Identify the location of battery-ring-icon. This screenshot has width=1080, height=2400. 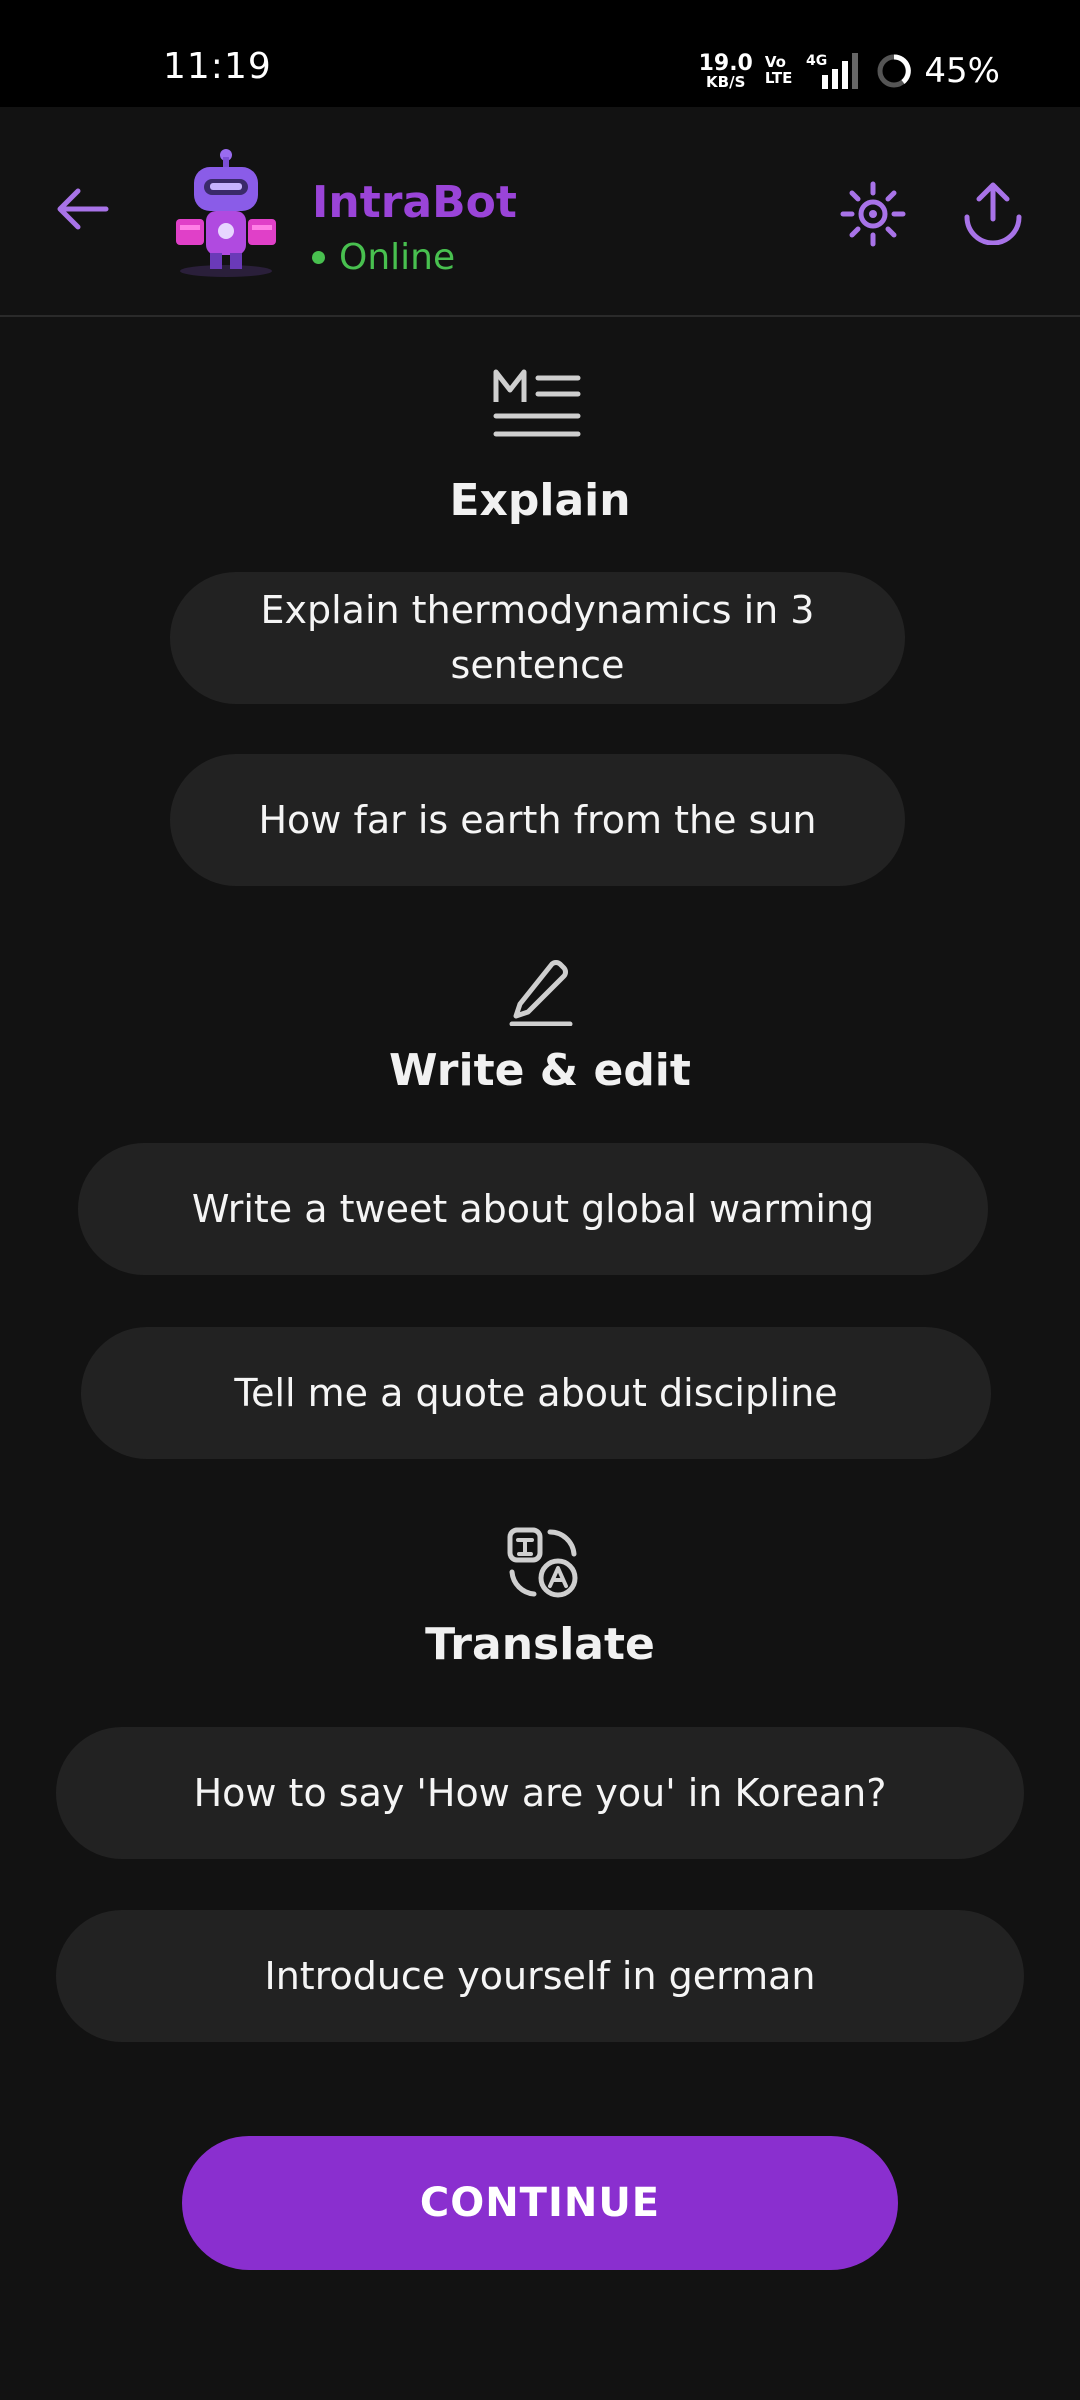
(894, 71).